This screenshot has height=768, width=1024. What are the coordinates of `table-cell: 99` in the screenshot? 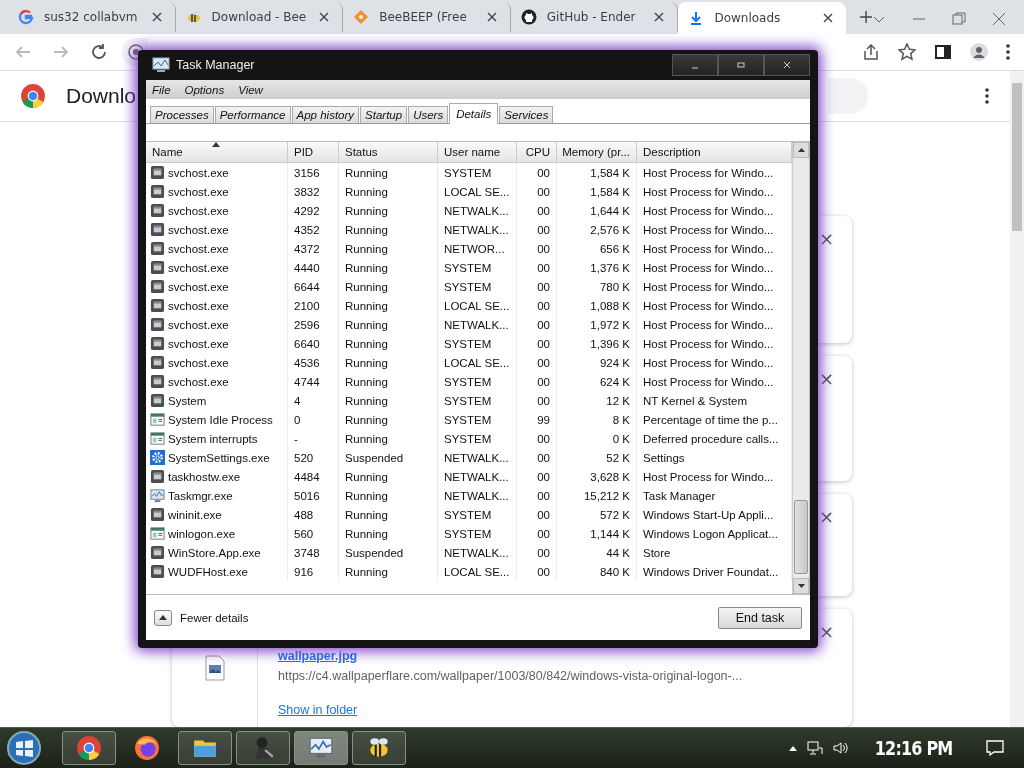 It's located at (537, 419).